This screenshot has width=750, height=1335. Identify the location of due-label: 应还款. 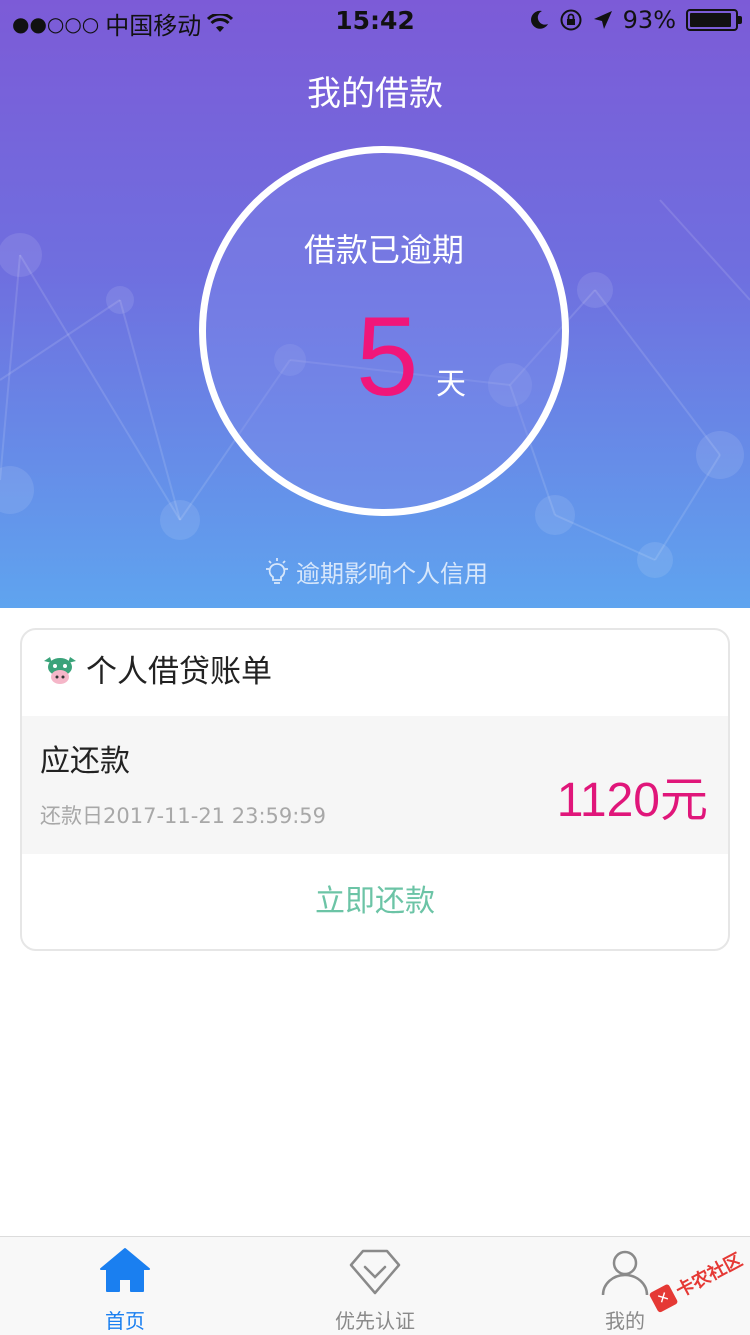
(85, 761).